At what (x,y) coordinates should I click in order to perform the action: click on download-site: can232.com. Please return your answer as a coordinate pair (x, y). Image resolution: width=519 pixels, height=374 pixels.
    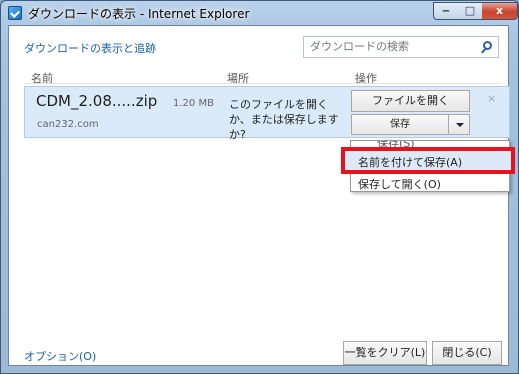
    Looking at the image, I should click on (68, 124).